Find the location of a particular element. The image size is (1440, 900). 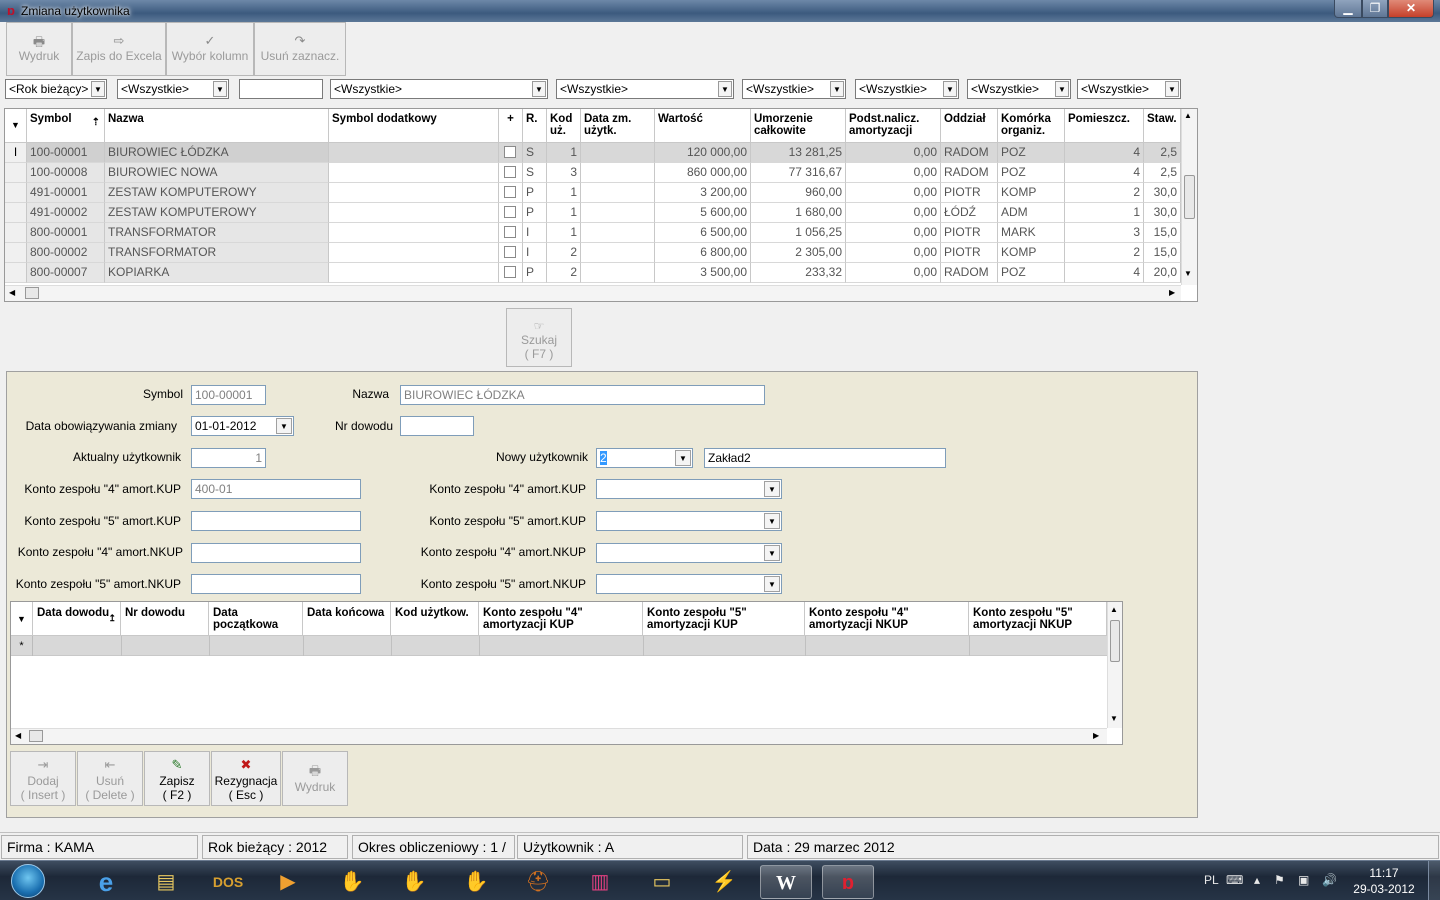

scroll-left-icon: ◀ is located at coordinates (12, 292).